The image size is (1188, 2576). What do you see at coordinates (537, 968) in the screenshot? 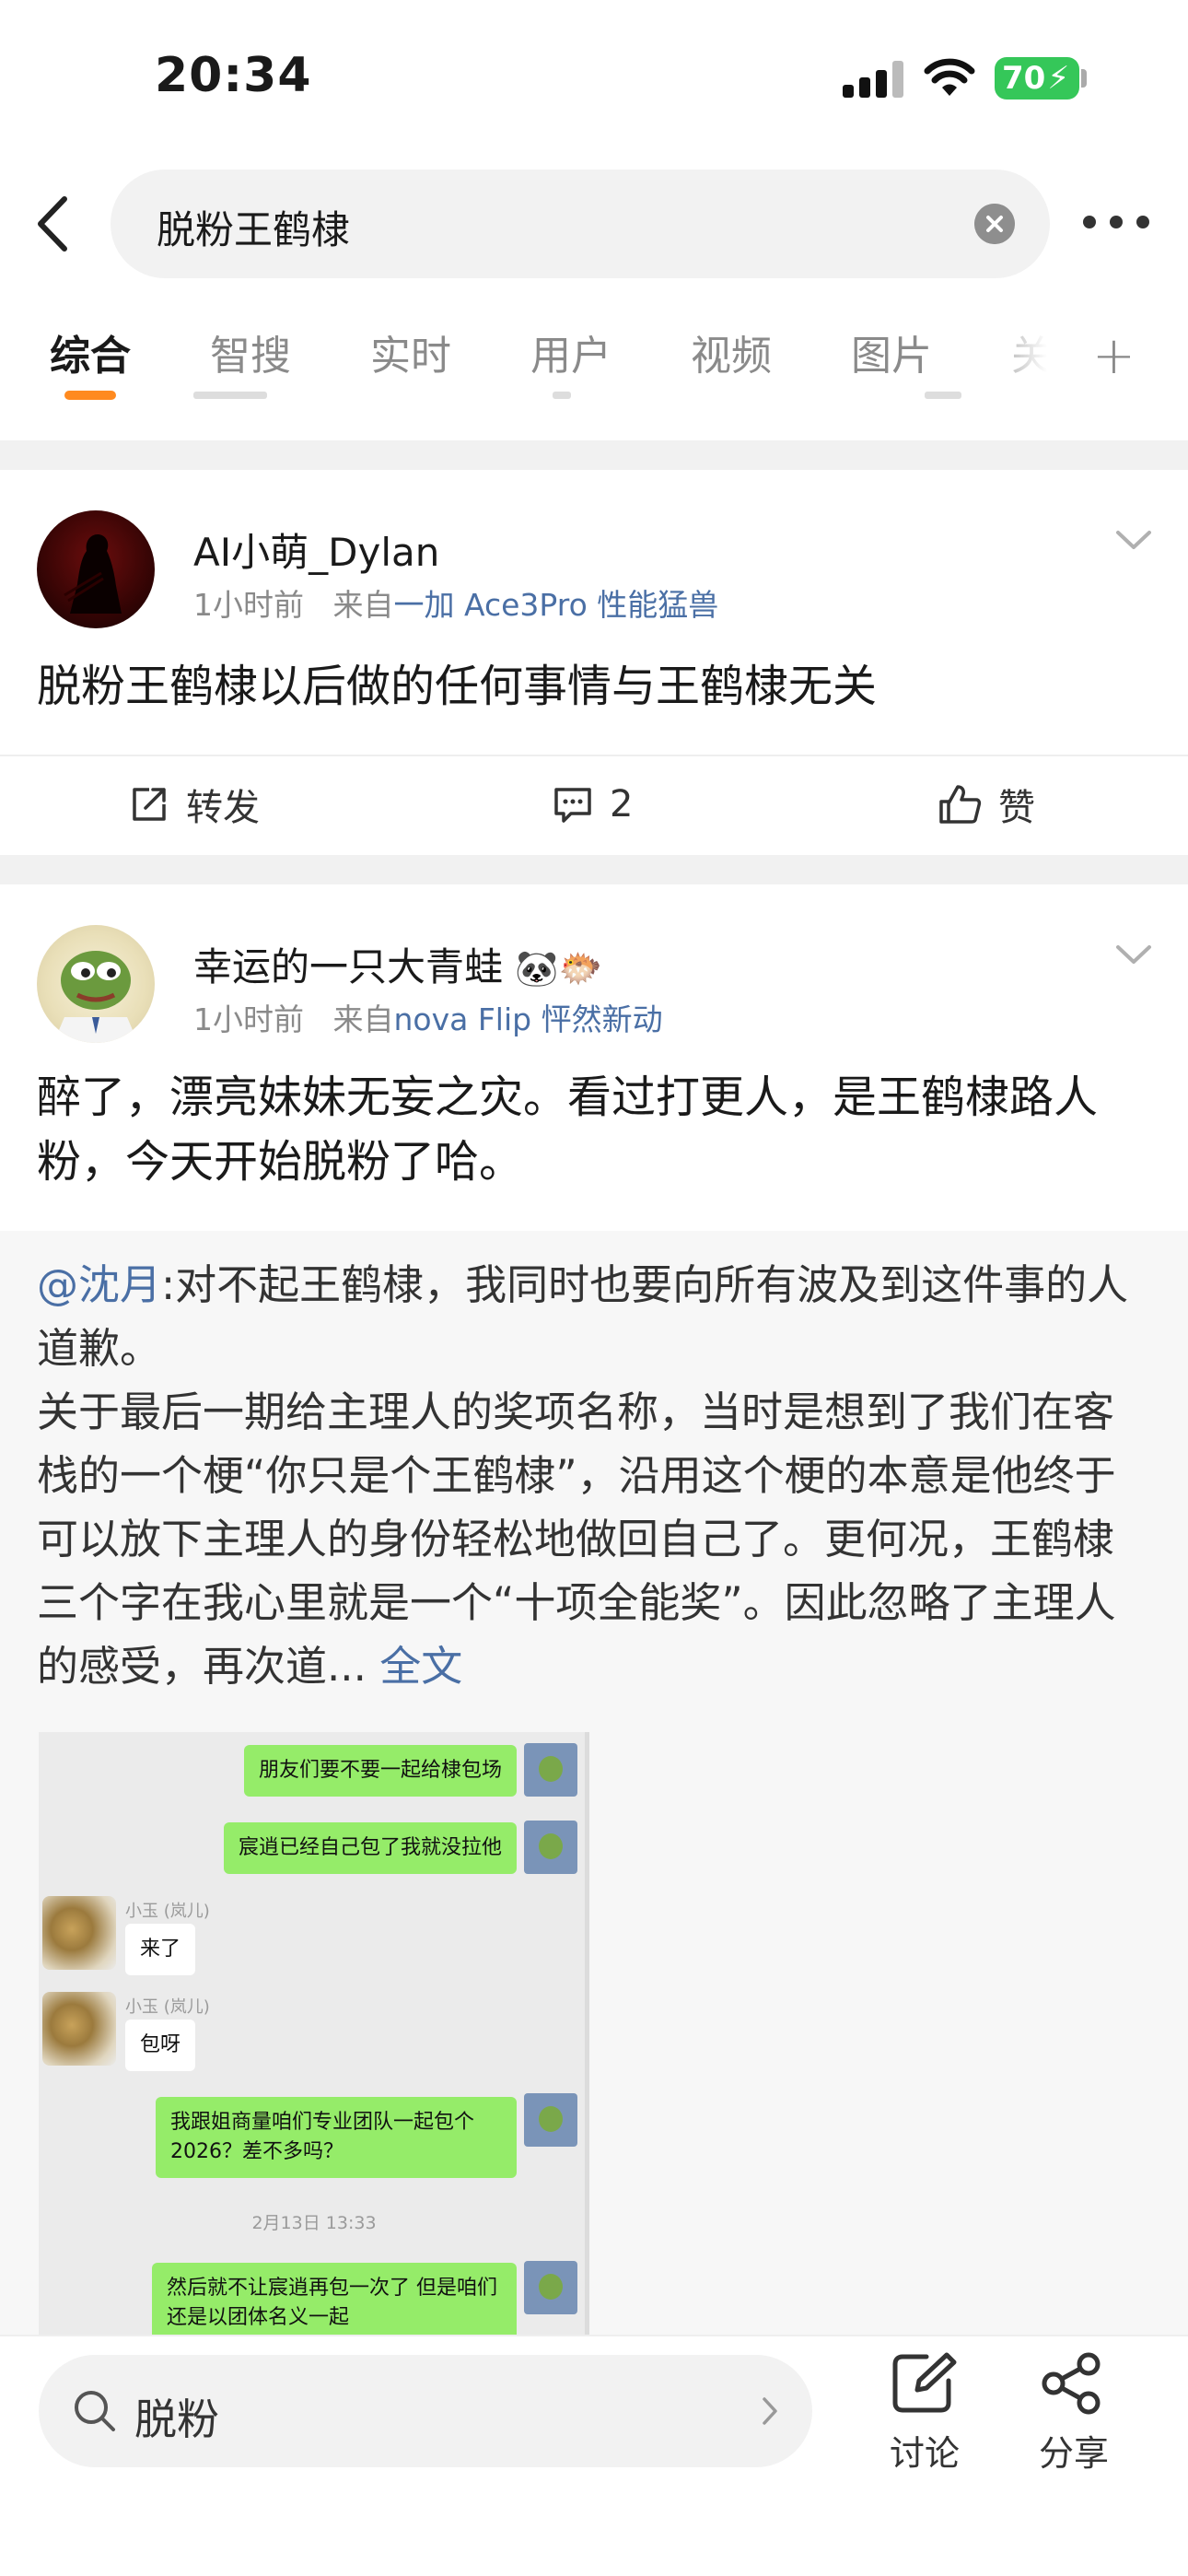
I see `panda-badge-icon: 🐼` at bounding box center [537, 968].